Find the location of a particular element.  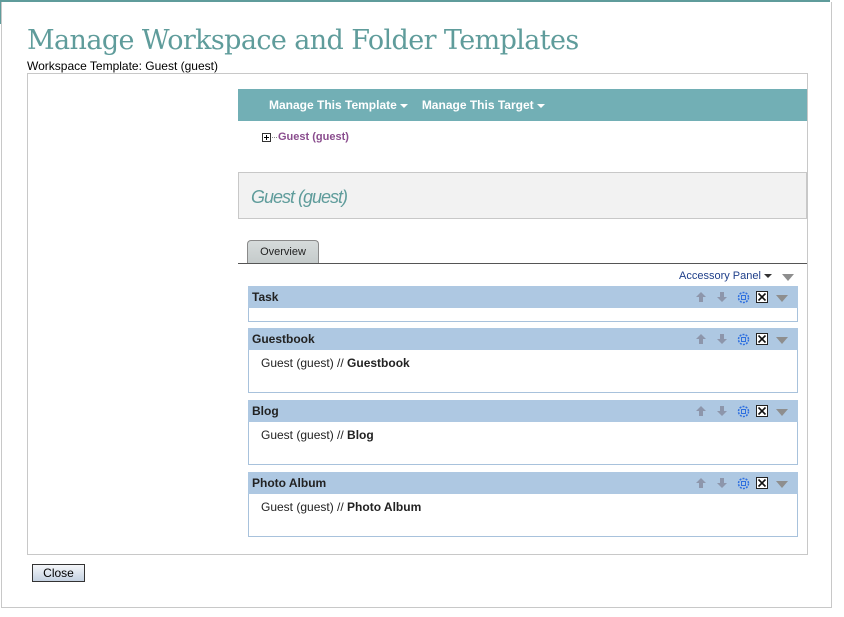

plus-box-icon is located at coordinates (266, 137).